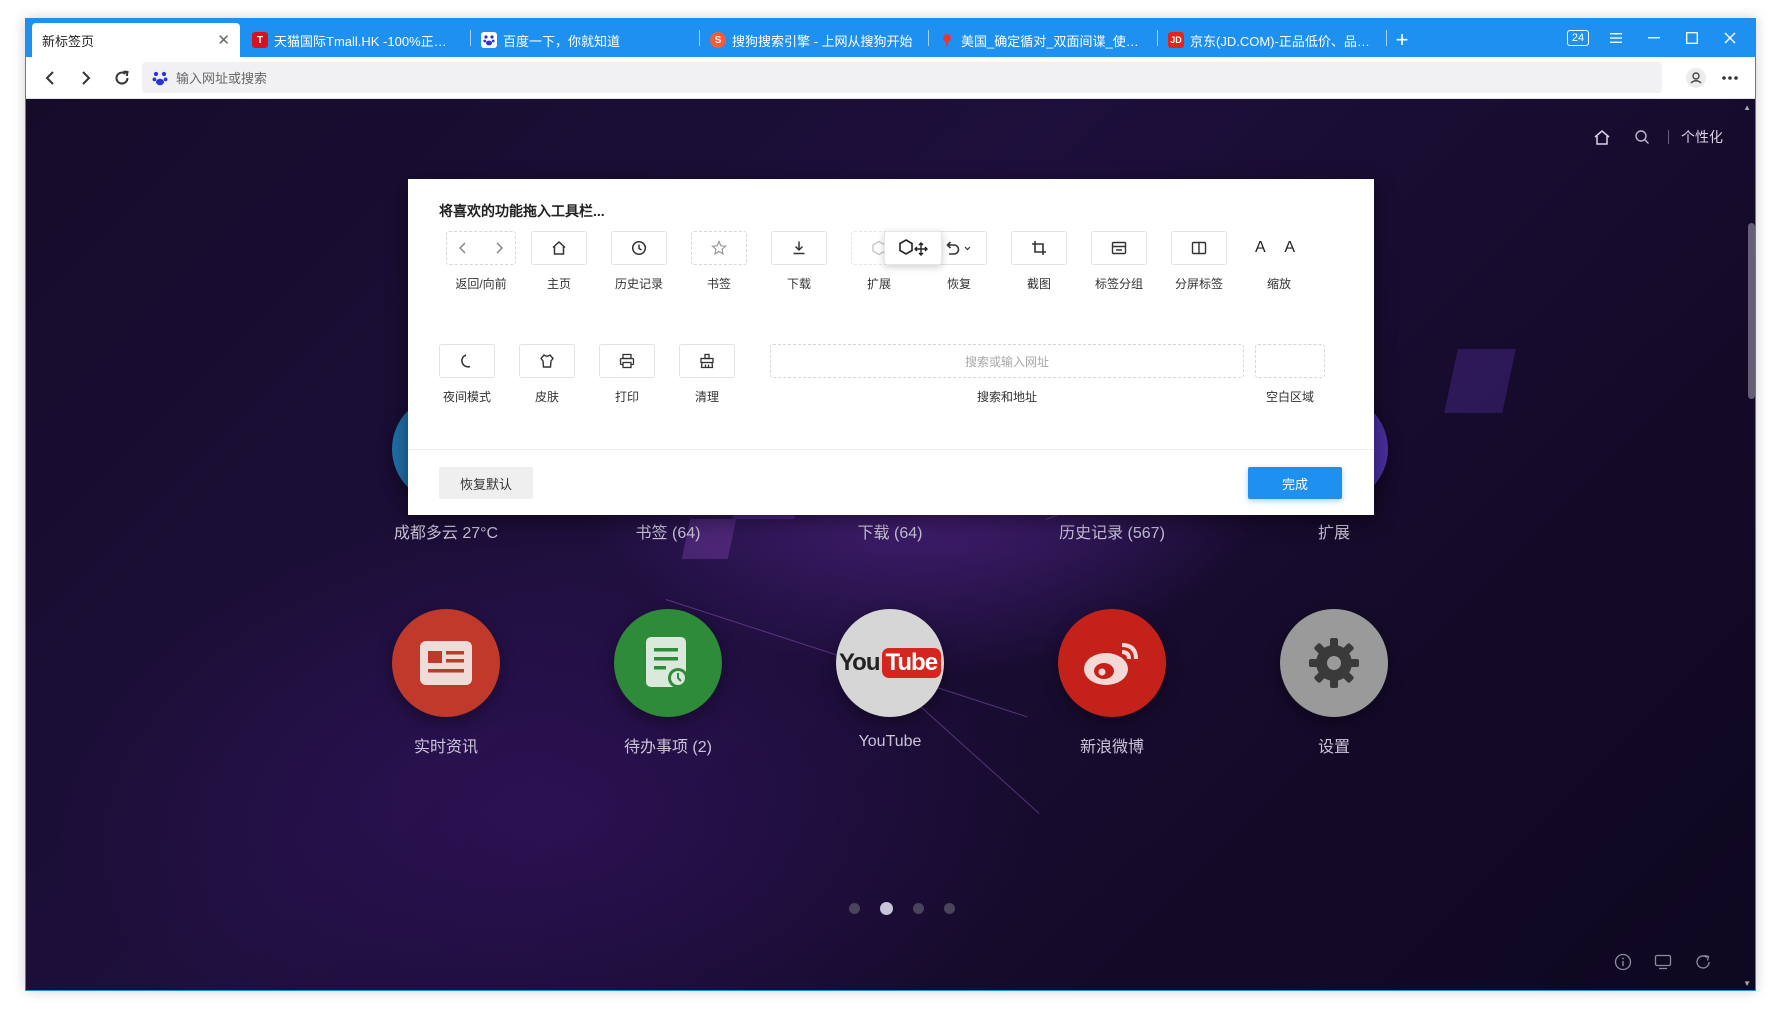  Describe the element at coordinates (1279, 266) in the screenshot. I see `feature-zoom: A A 缩放` at that location.